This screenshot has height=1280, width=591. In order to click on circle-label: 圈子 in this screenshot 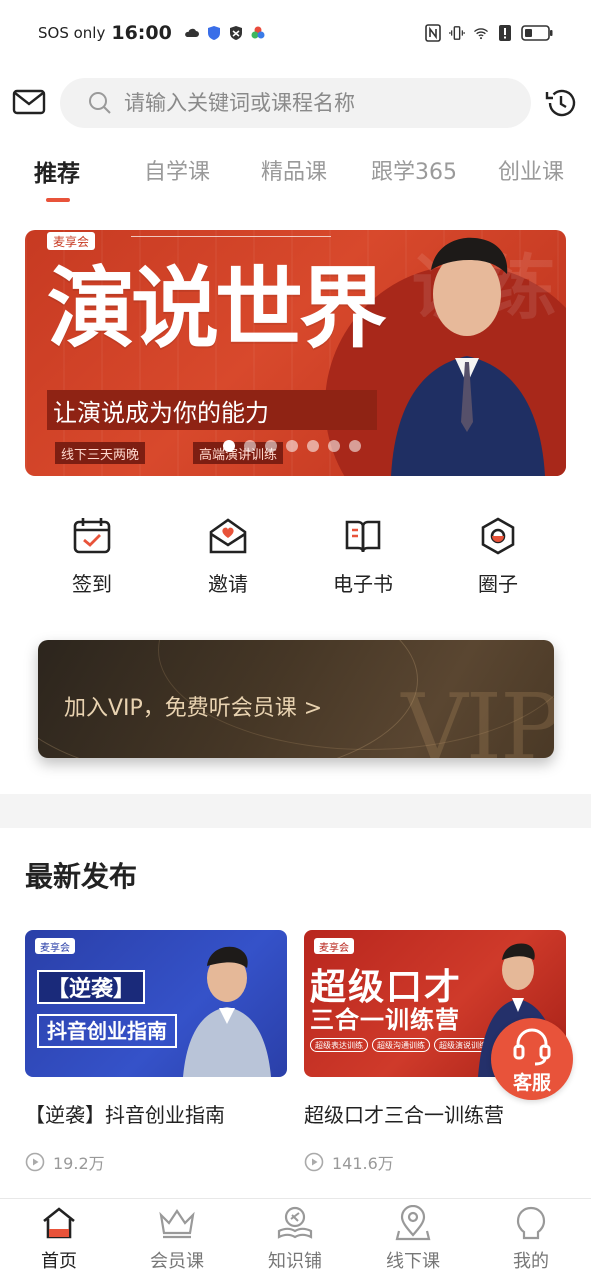, I will do `click(498, 584)`.